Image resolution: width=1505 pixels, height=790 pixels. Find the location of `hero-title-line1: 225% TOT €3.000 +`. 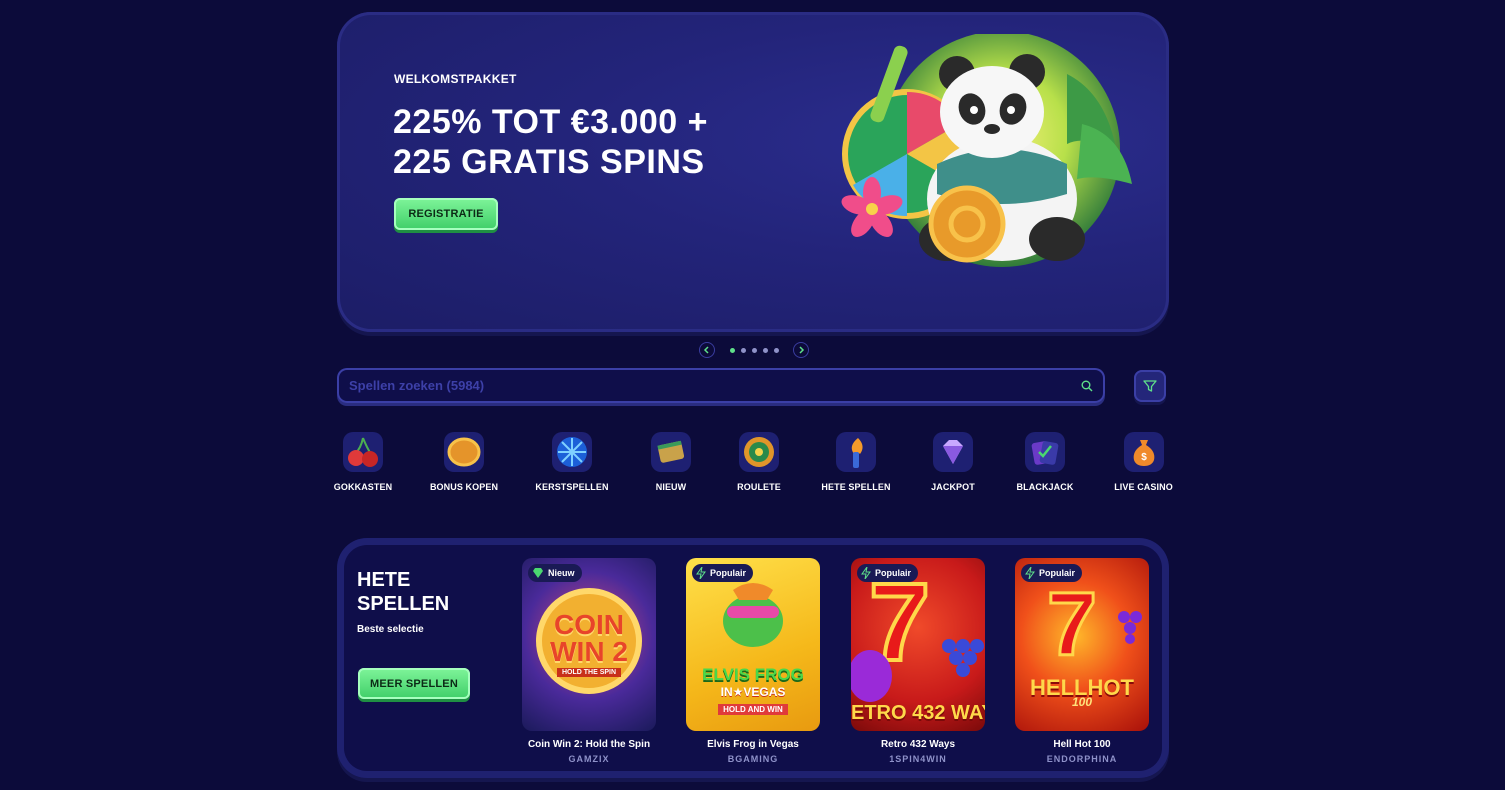

hero-title-line1: 225% TOT €3.000 + is located at coordinates (551, 122).